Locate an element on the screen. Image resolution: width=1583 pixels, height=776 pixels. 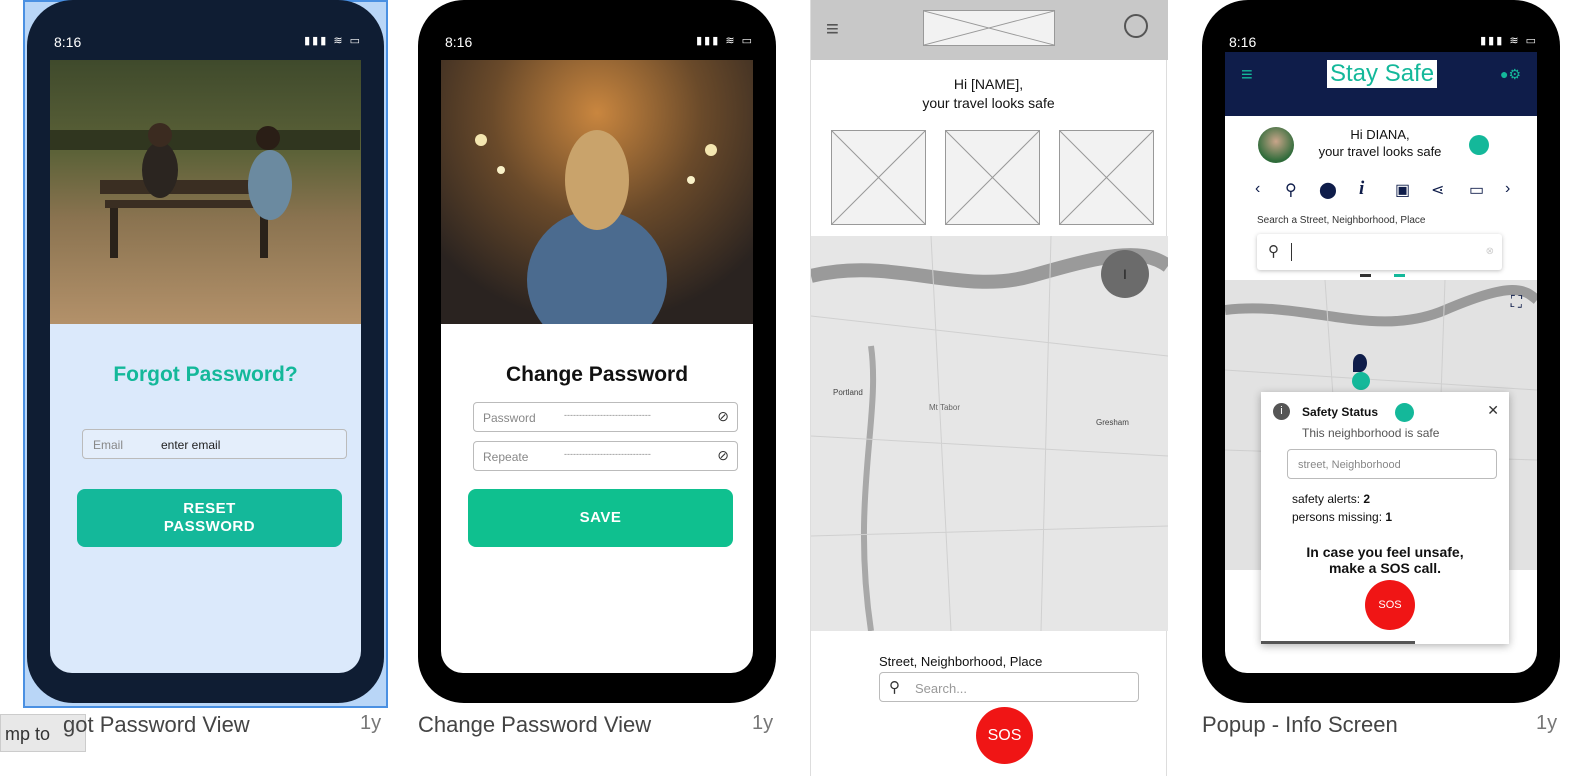
sos-cta-line2: make a SOS call. is located at coordinates (1385, 568).